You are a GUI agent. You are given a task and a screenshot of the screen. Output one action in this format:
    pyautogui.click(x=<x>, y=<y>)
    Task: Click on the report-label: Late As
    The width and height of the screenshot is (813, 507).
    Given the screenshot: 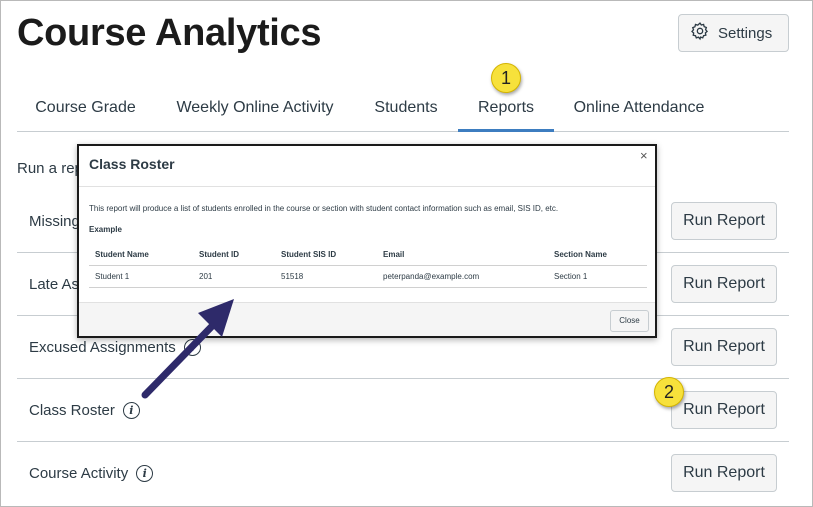 What is the action you would take?
    pyautogui.click(x=54, y=284)
    